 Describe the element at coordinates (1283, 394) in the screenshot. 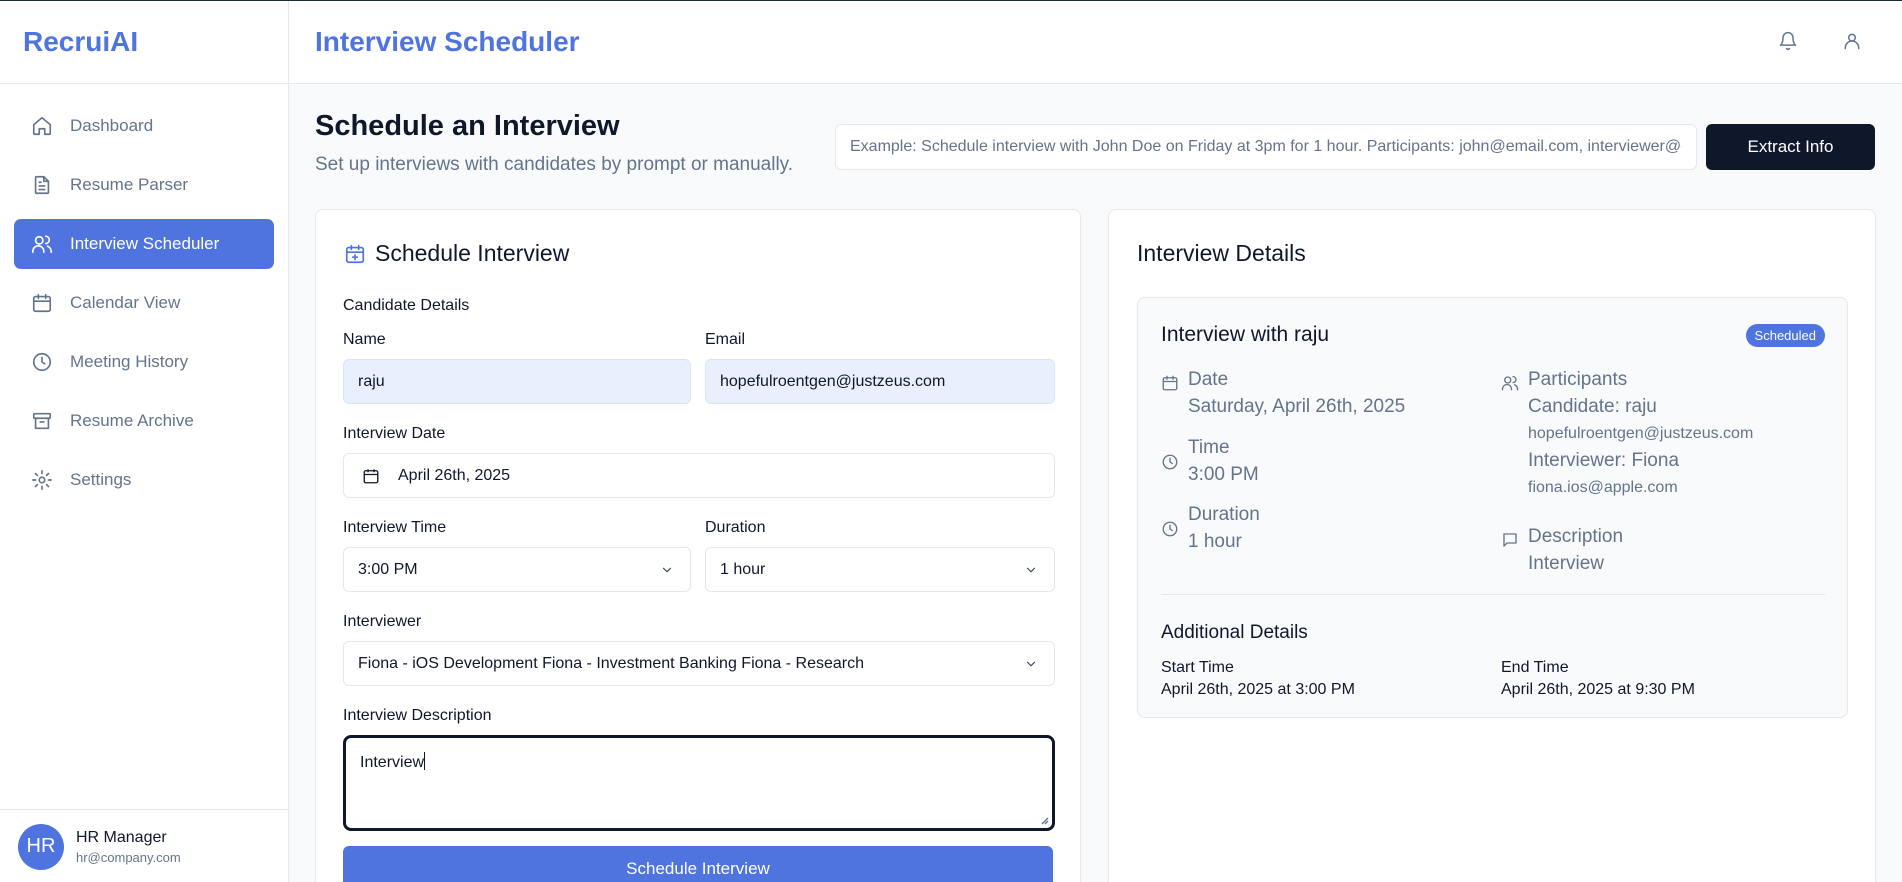

I see `detail-date: Date Saturday, April 26th, 2025` at that location.